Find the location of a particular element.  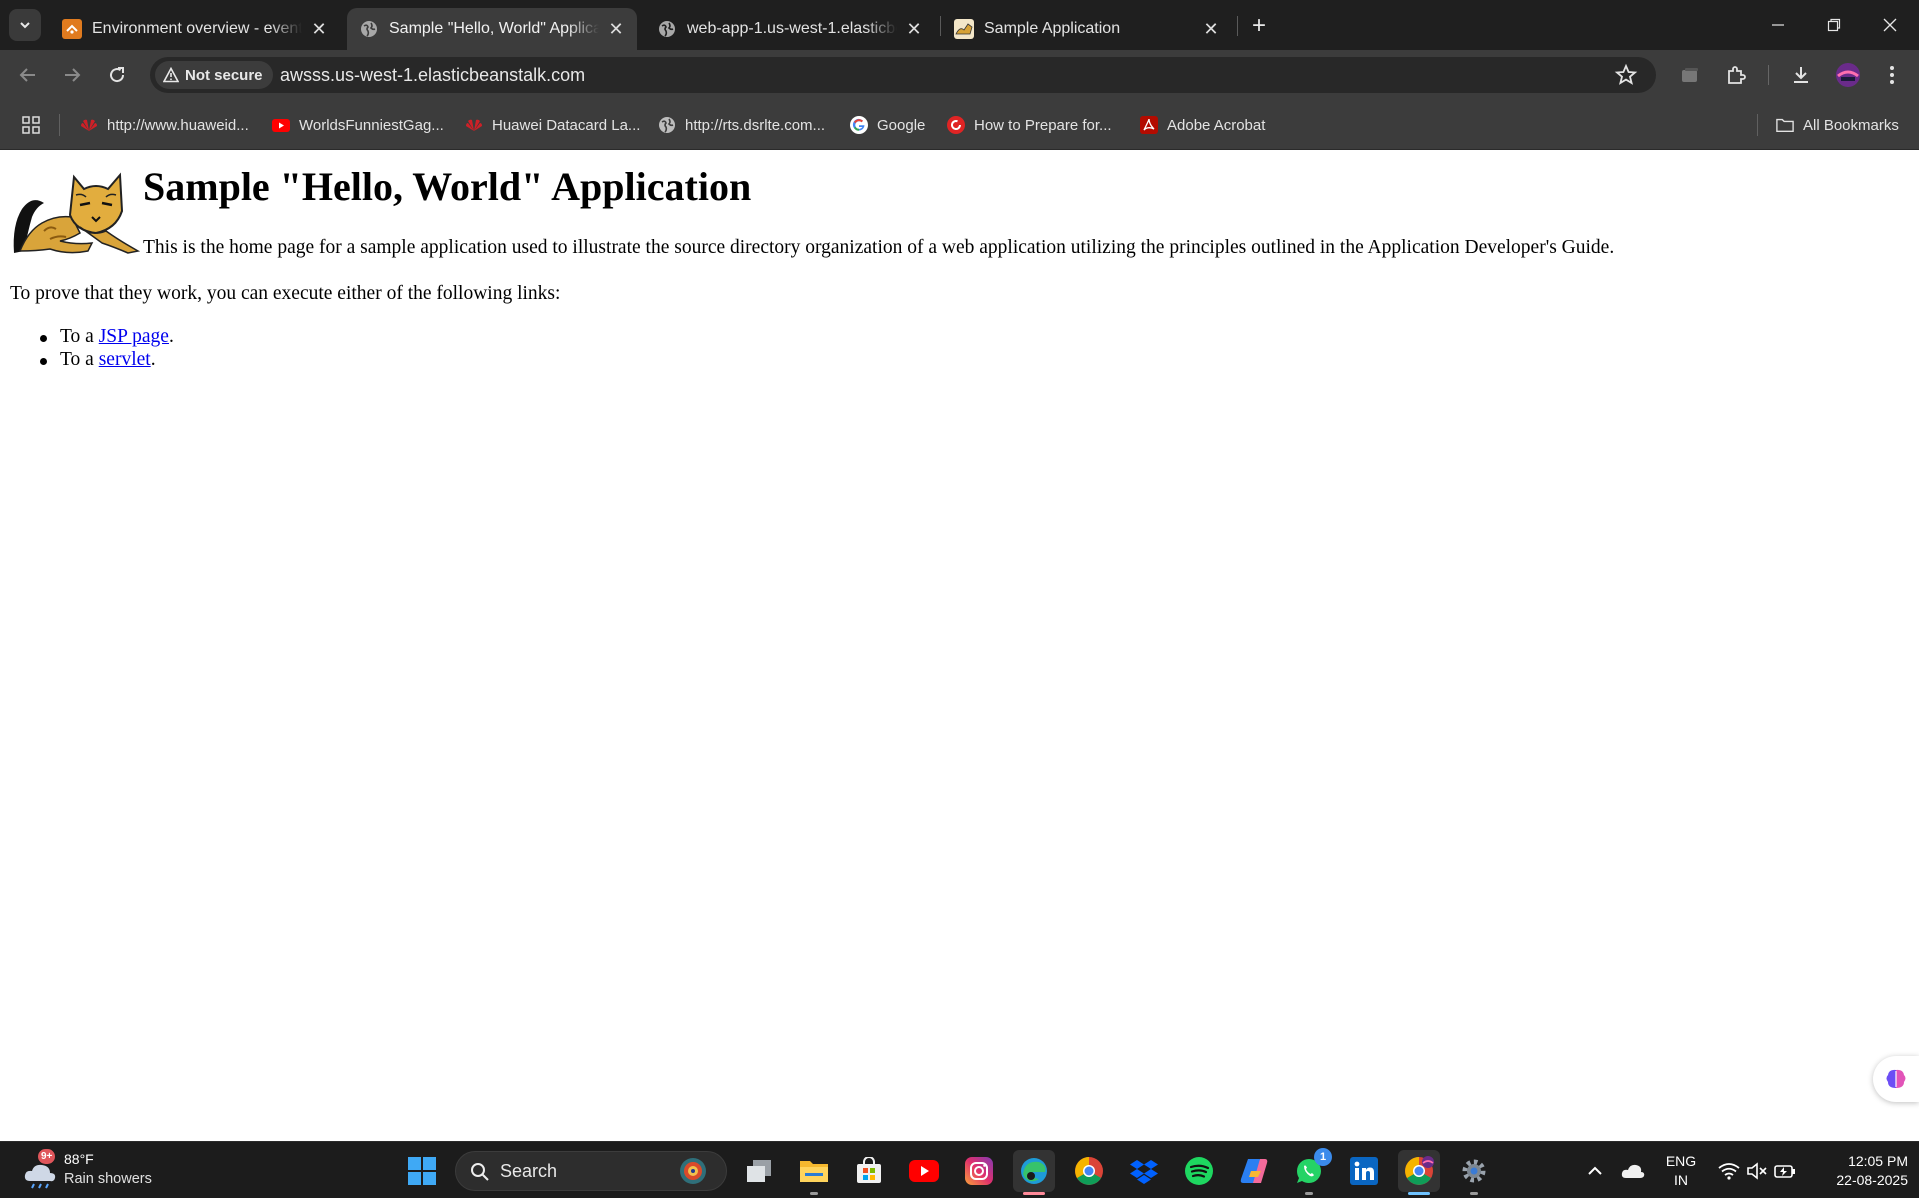

new-tab-button: + is located at coordinates (1259, 26).